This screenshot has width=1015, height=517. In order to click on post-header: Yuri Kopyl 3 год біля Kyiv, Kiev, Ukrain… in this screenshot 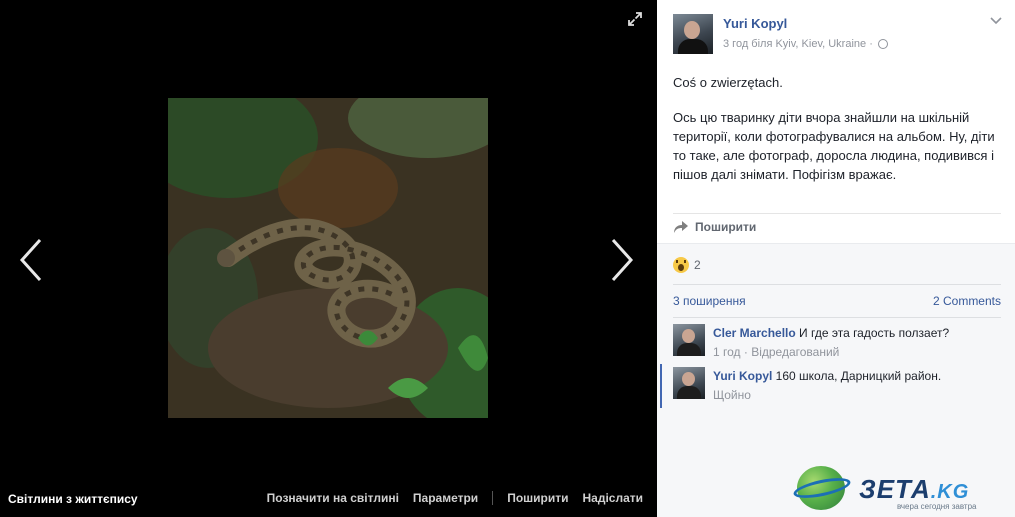, I will do `click(838, 35)`.